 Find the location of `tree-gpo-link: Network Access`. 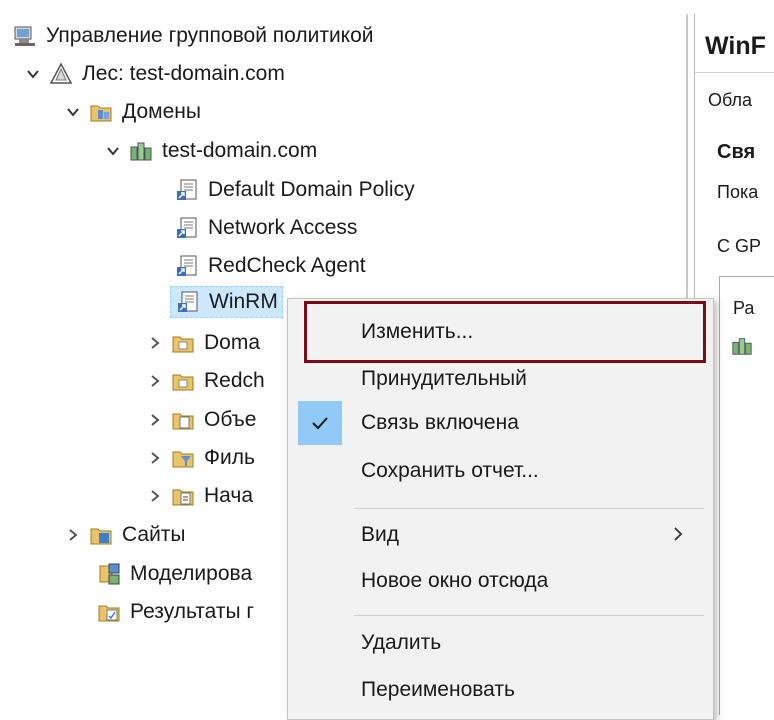

tree-gpo-link: Network Access is located at coordinates (265, 228).